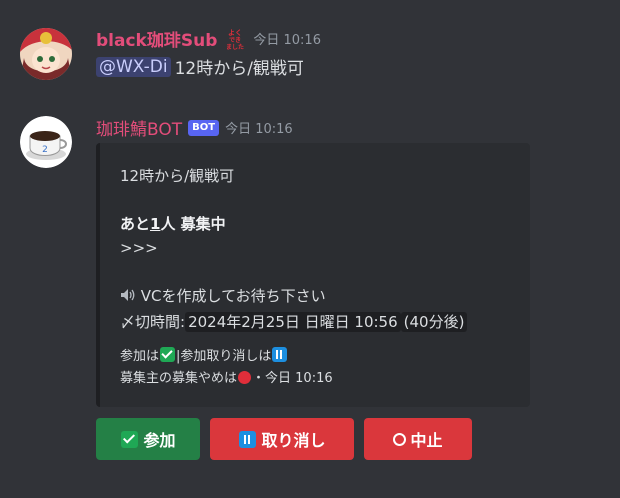 The width and height of the screenshot is (620, 498). Describe the element at coordinates (245, 377) in the screenshot. I see `red-circle-icon` at that location.